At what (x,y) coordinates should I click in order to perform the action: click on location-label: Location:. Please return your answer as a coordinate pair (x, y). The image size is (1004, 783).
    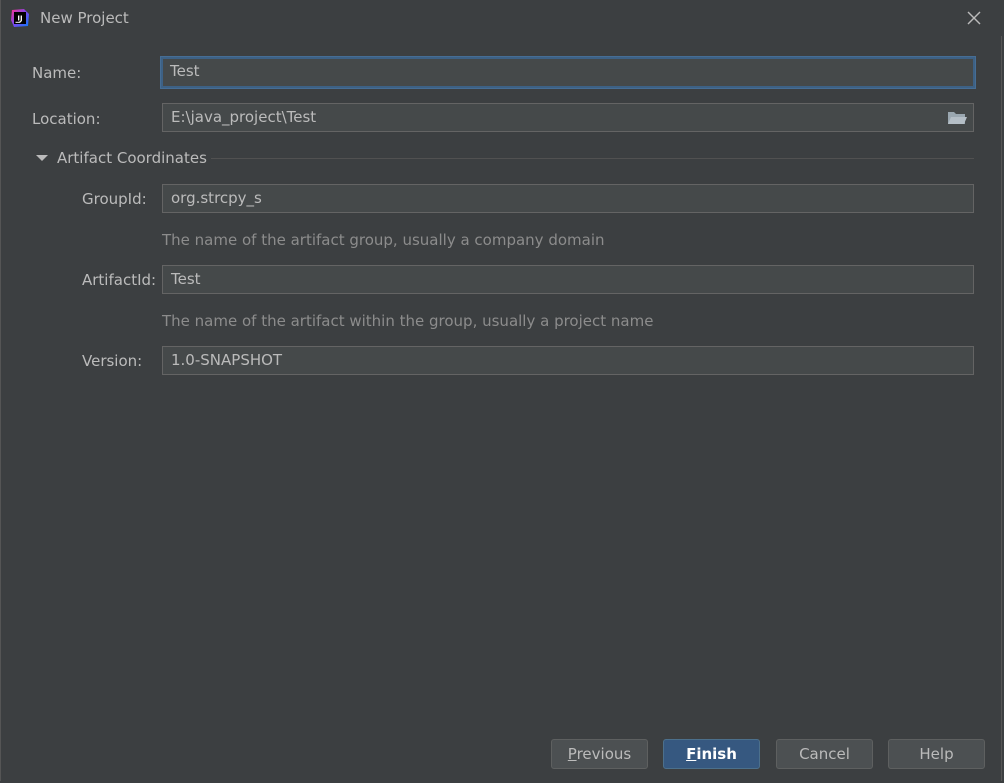
    Looking at the image, I should click on (66, 119).